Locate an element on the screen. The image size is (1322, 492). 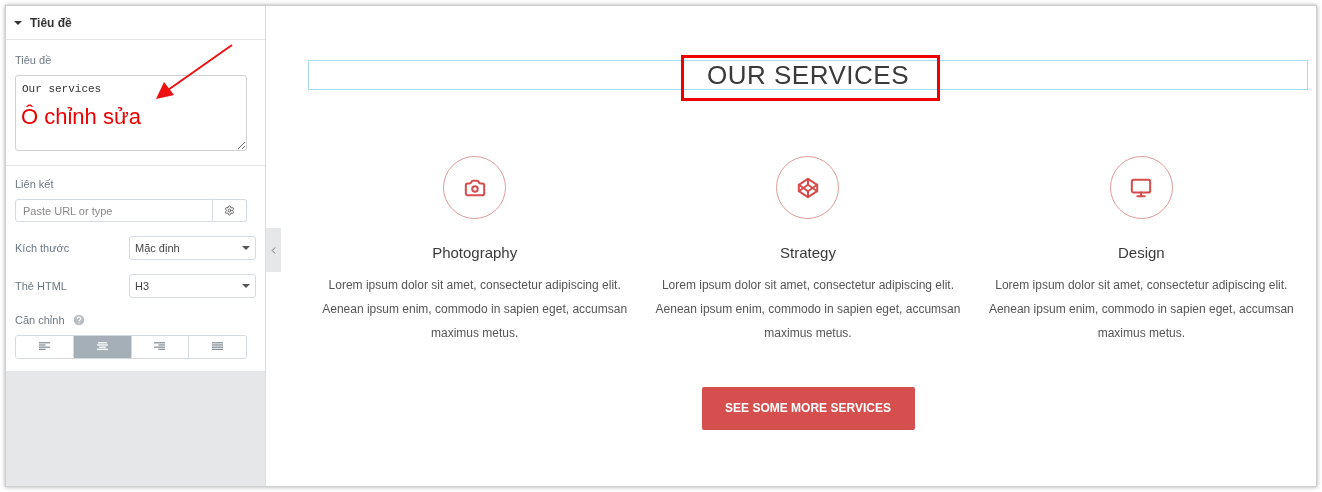
align-right-icon is located at coordinates (160, 346).